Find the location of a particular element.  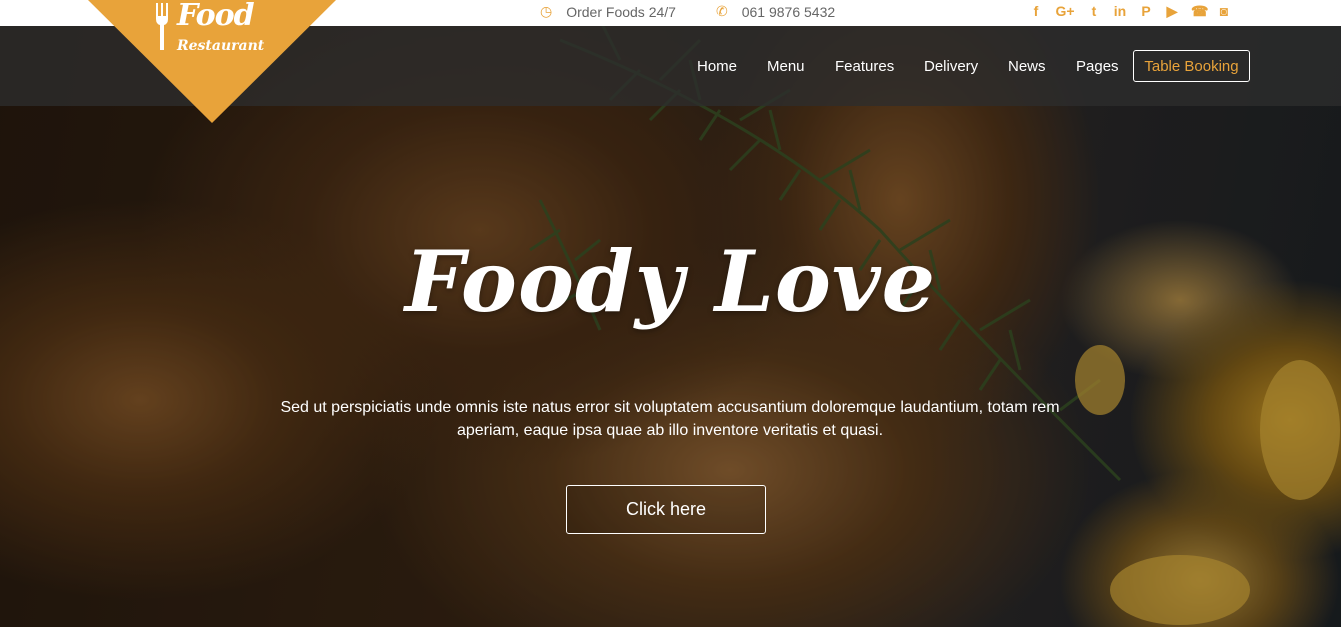

nav-home: Home is located at coordinates (717, 66).